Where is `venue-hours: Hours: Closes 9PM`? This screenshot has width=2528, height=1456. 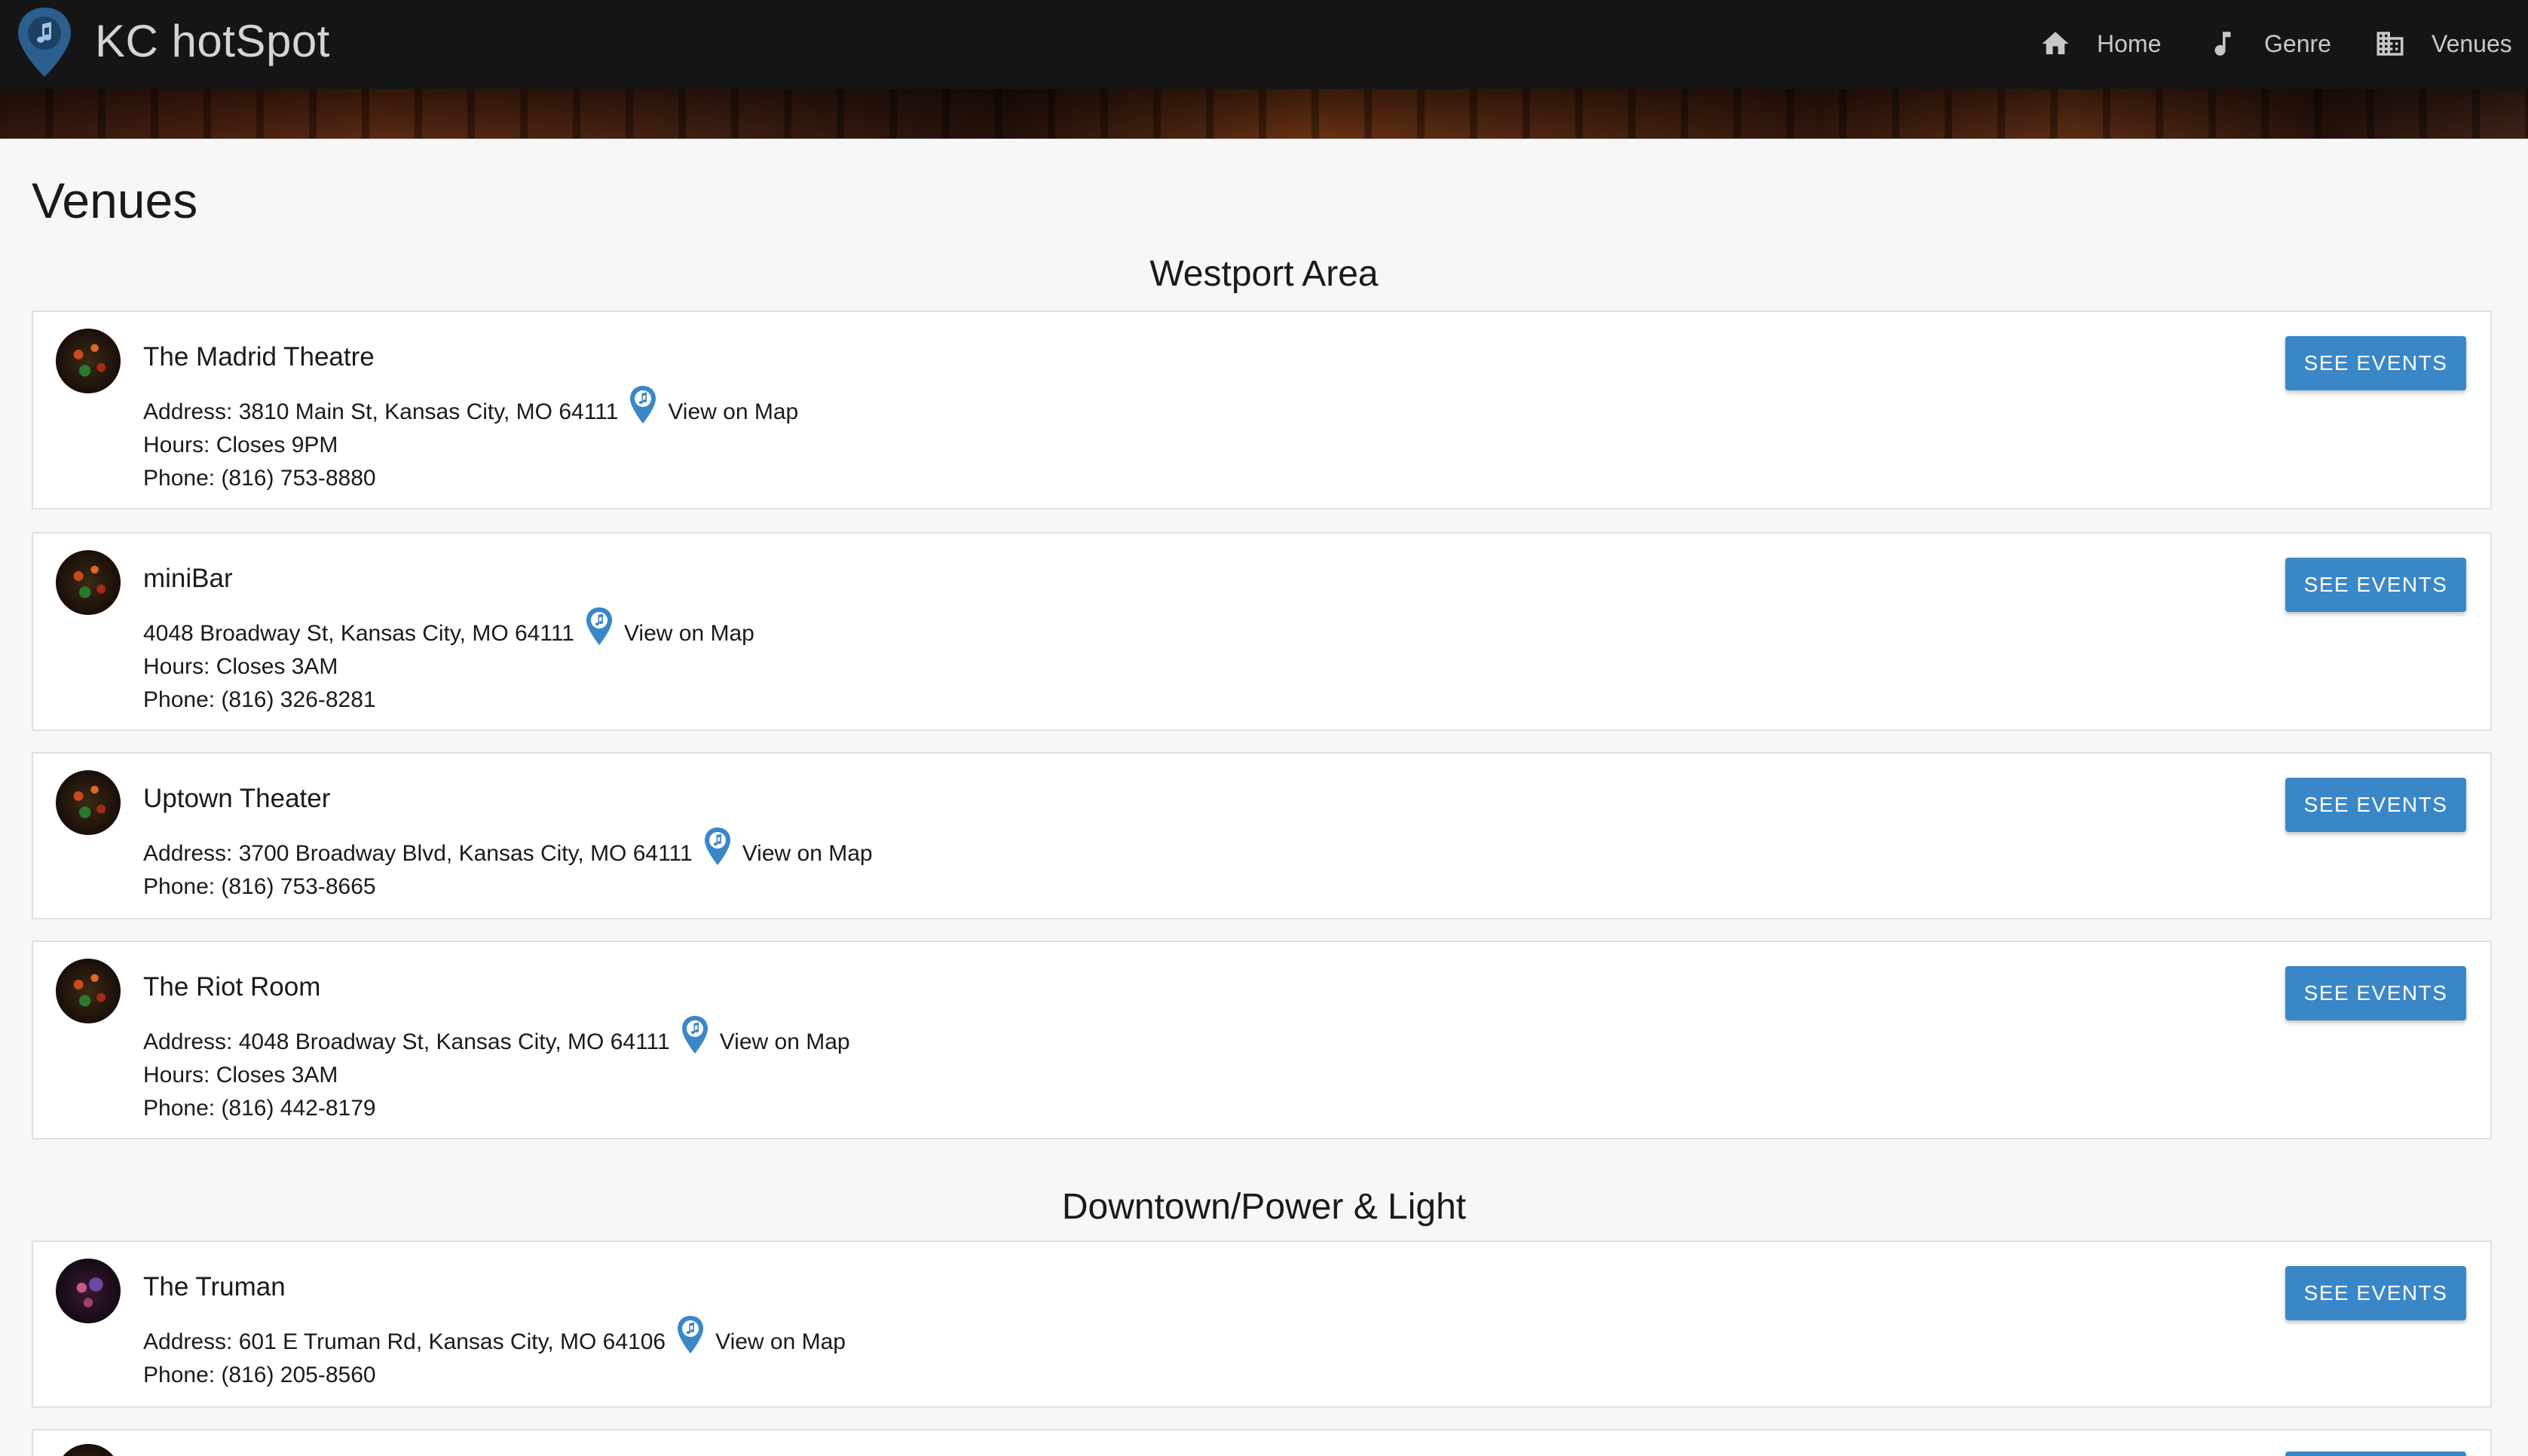
venue-hours: Hours: Closes 9PM is located at coordinates (241, 445).